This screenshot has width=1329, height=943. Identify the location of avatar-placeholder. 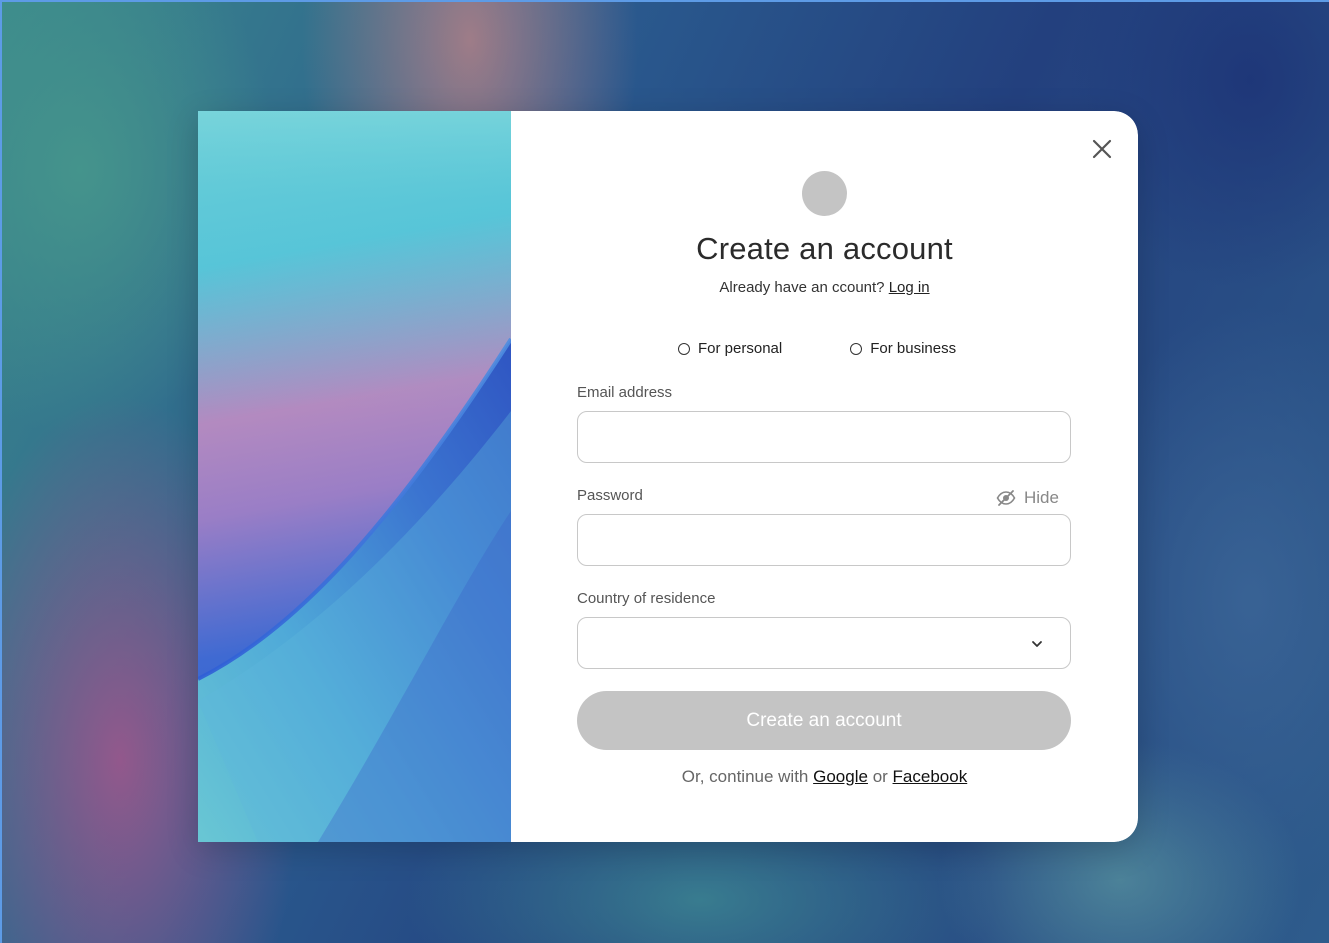
(824, 193).